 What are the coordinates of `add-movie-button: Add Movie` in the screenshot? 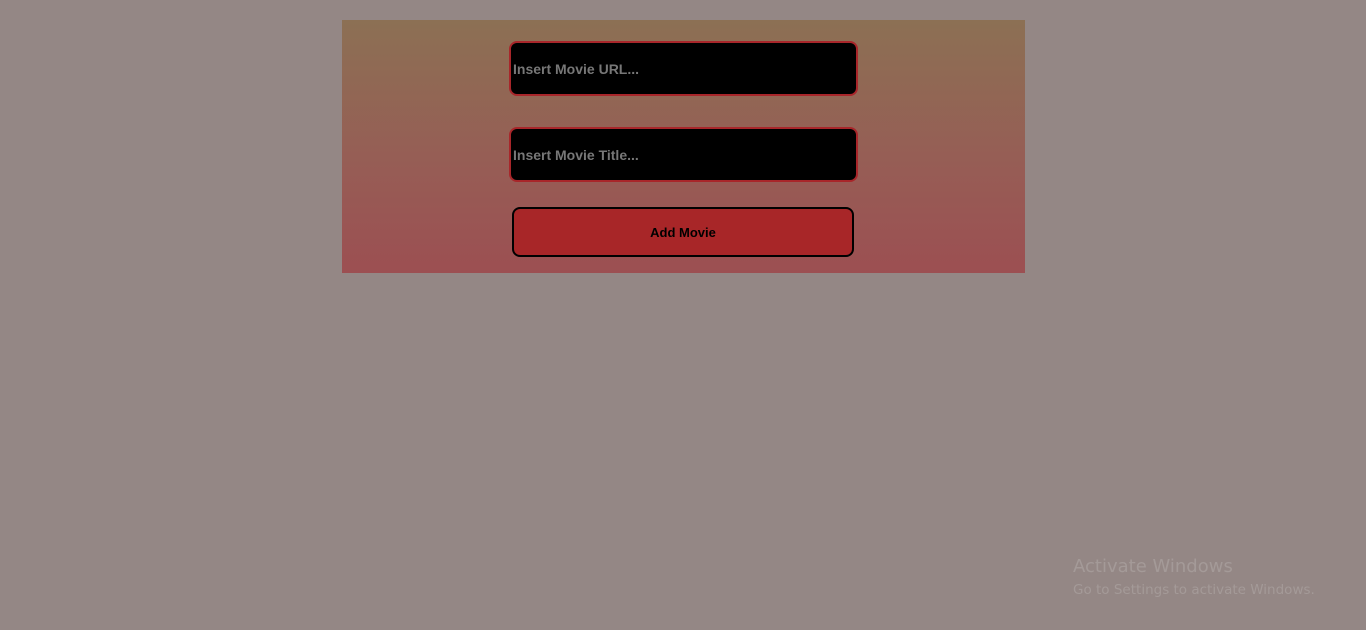 It's located at (683, 232).